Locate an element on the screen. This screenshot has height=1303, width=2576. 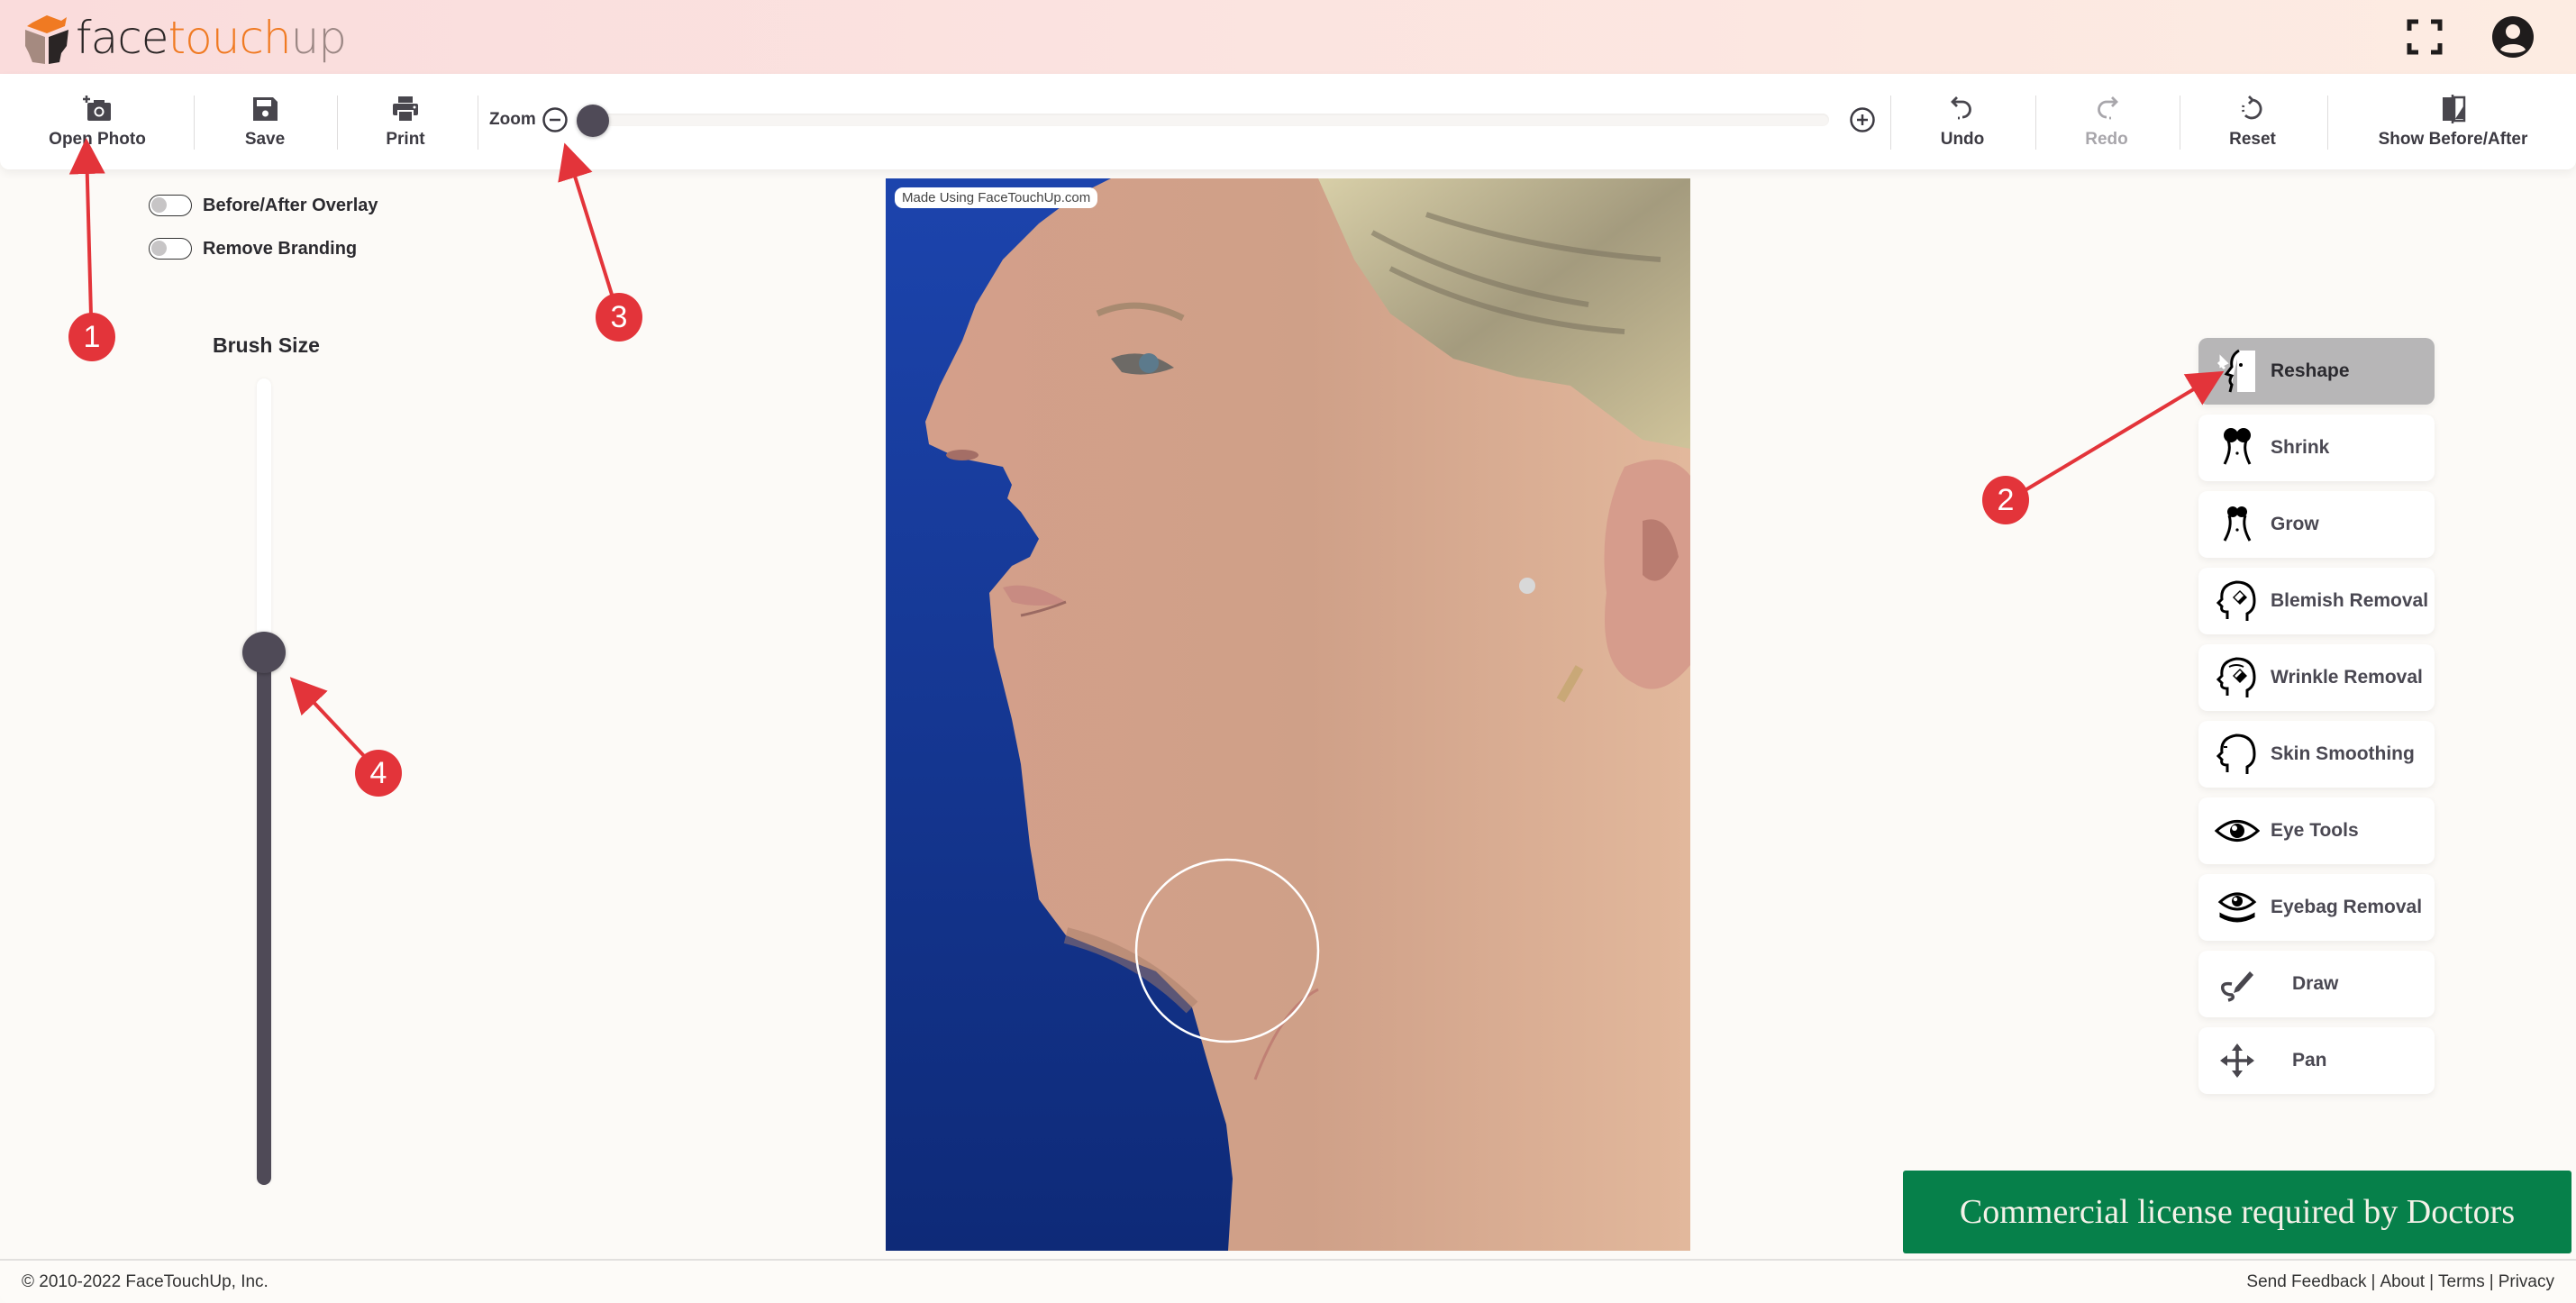
undo-label: Undo is located at coordinates (1962, 139).